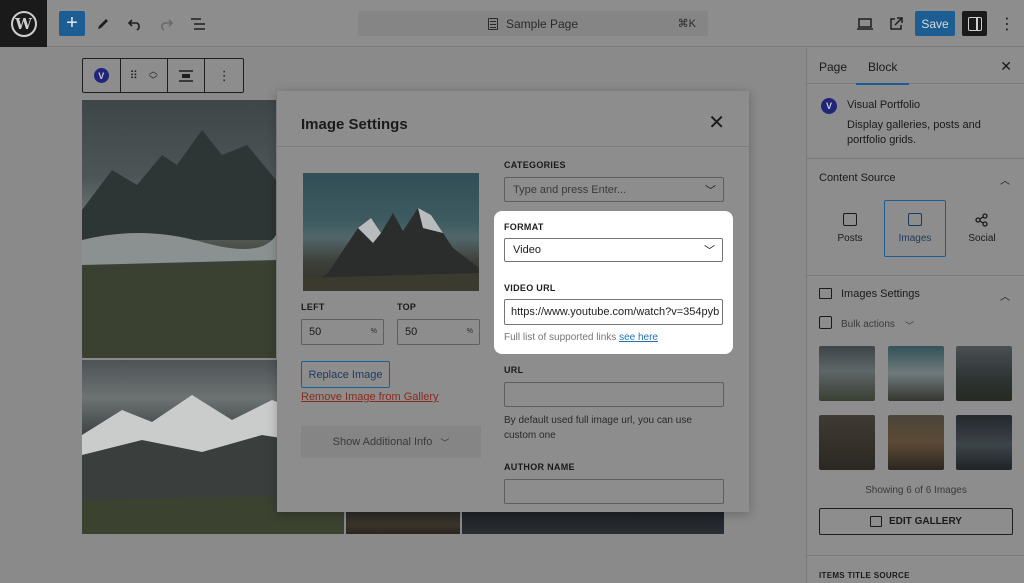 The width and height of the screenshot is (1024, 583). I want to click on add-block-button: +, so click(72, 23).